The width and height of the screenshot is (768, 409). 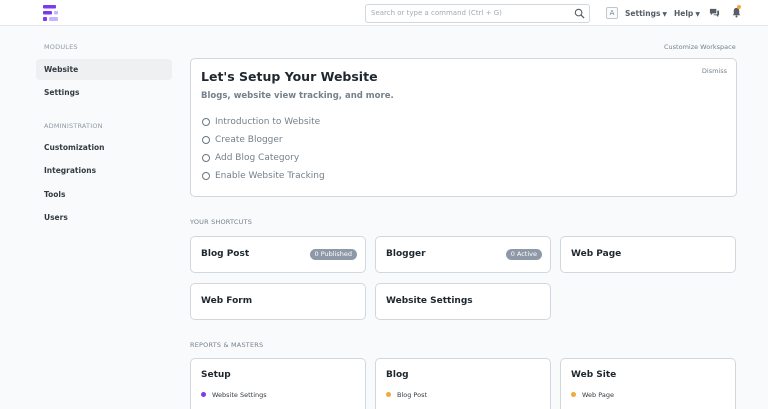 What do you see at coordinates (289, 76) in the screenshot?
I see `onboarding-title: Let's Setup Your Website` at bounding box center [289, 76].